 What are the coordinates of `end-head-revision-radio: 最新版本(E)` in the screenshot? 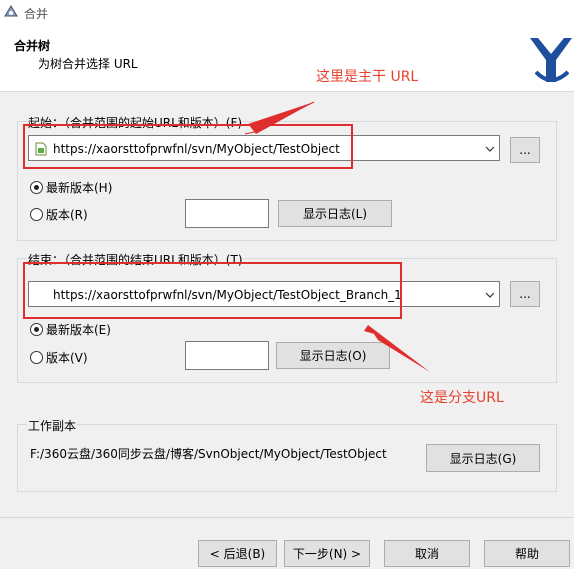 It's located at (70, 329).